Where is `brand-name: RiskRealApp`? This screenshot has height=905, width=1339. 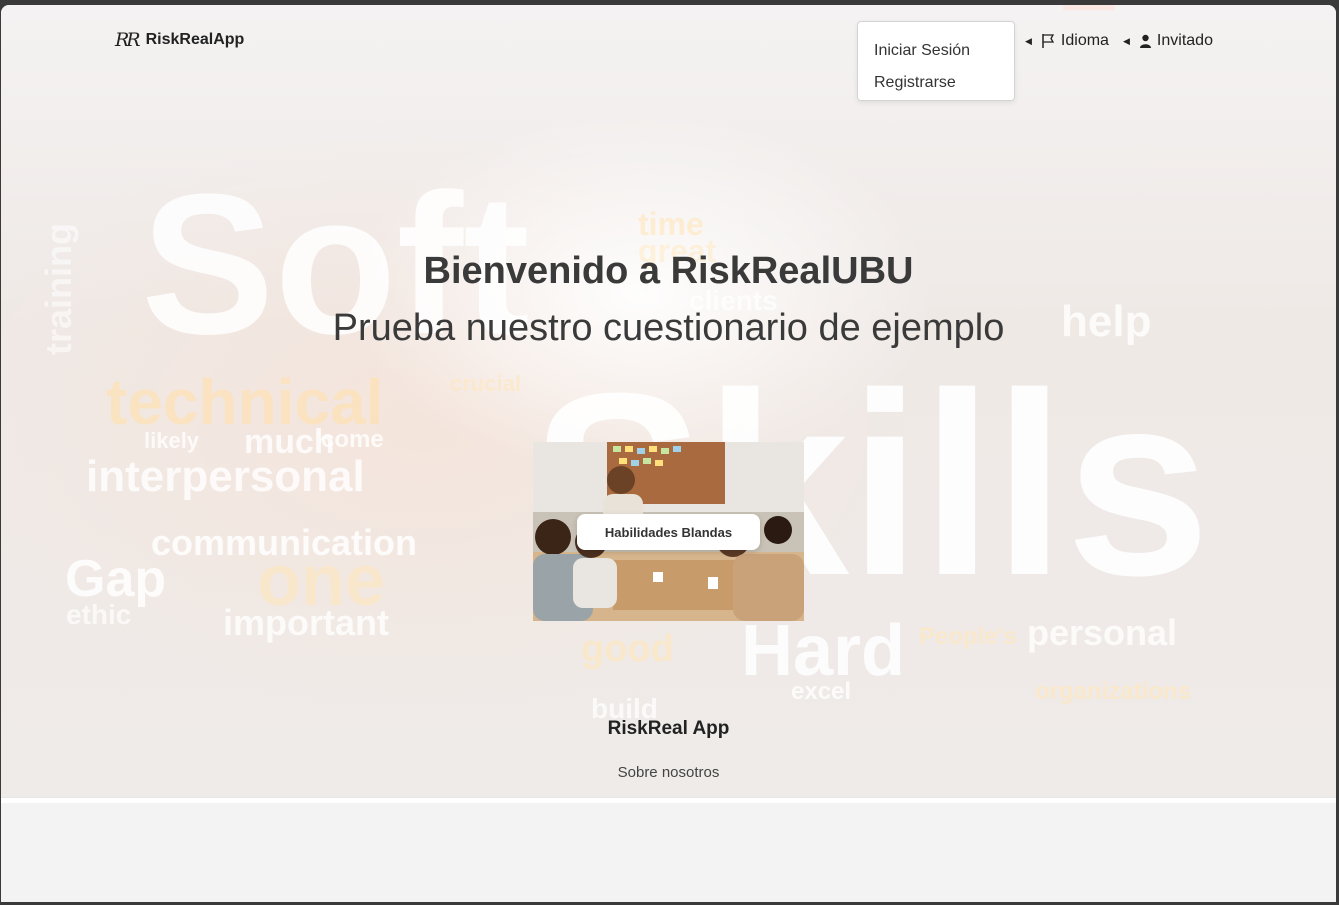
brand-name: RiskRealApp is located at coordinates (195, 39).